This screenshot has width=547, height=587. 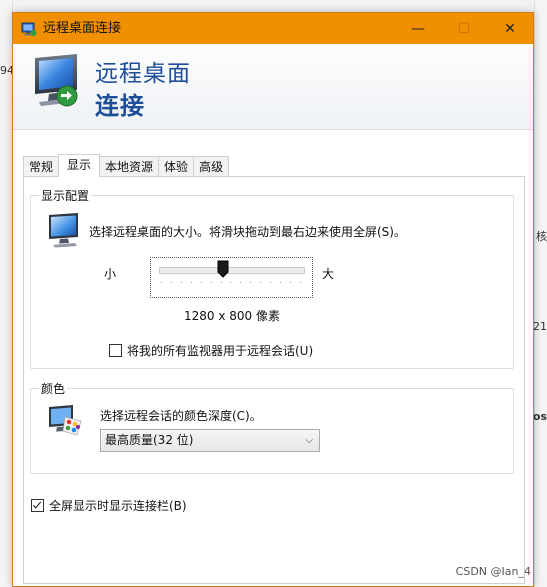 I want to click on color-description: 选择远程会话的颜色深度(C)。, so click(x=181, y=416).